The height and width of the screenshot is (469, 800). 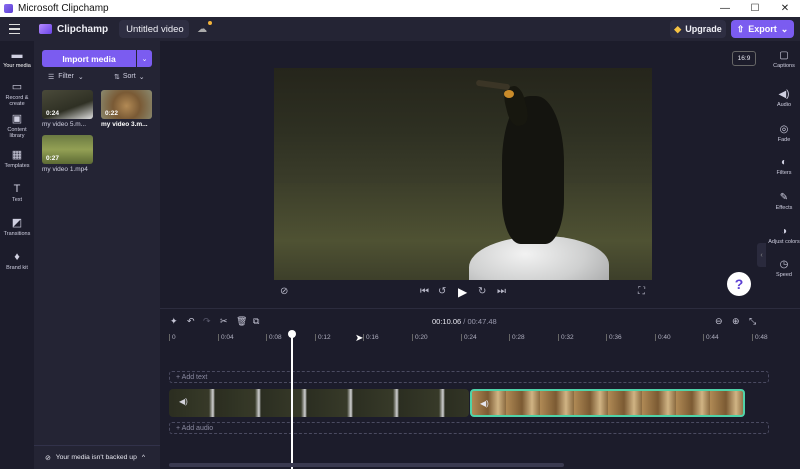 I want to click on captions-icon: ▢, so click(x=784, y=55).